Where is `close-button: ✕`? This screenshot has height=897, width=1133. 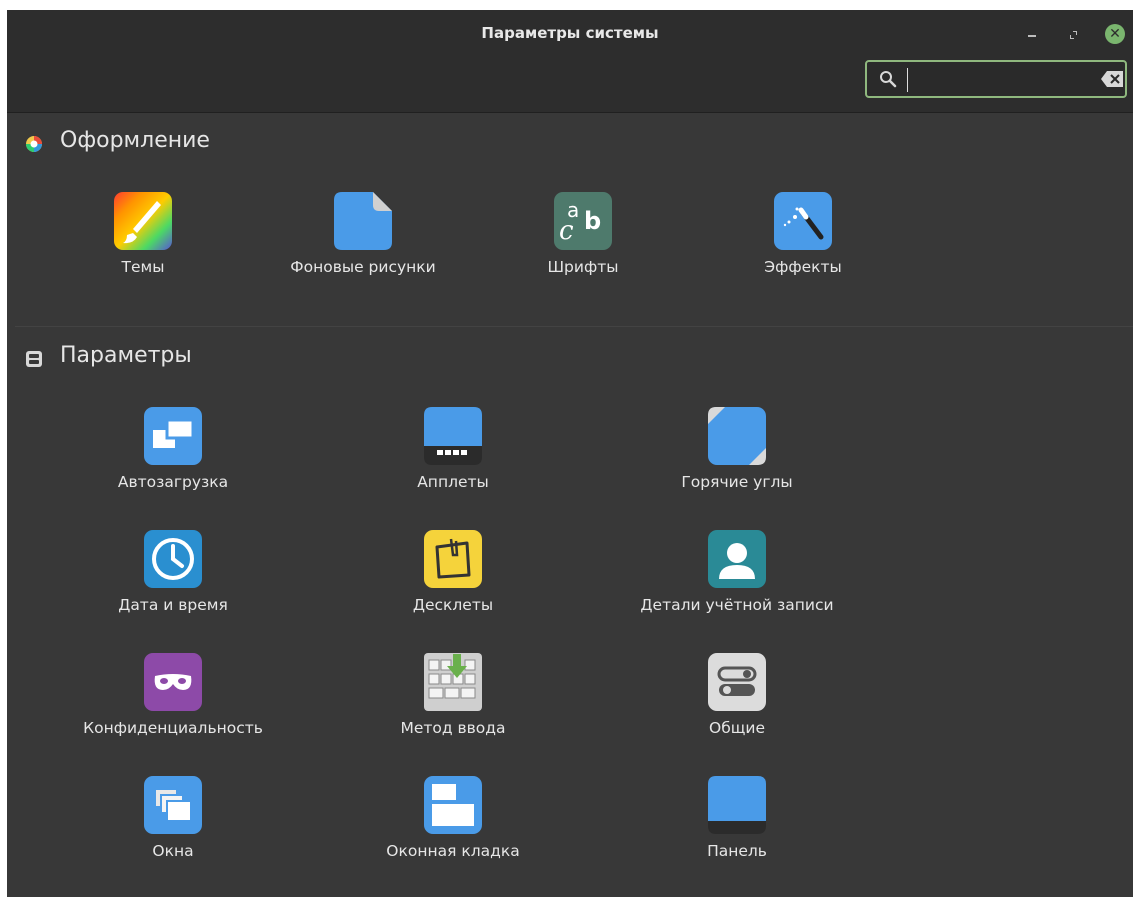 close-button: ✕ is located at coordinates (1115, 34).